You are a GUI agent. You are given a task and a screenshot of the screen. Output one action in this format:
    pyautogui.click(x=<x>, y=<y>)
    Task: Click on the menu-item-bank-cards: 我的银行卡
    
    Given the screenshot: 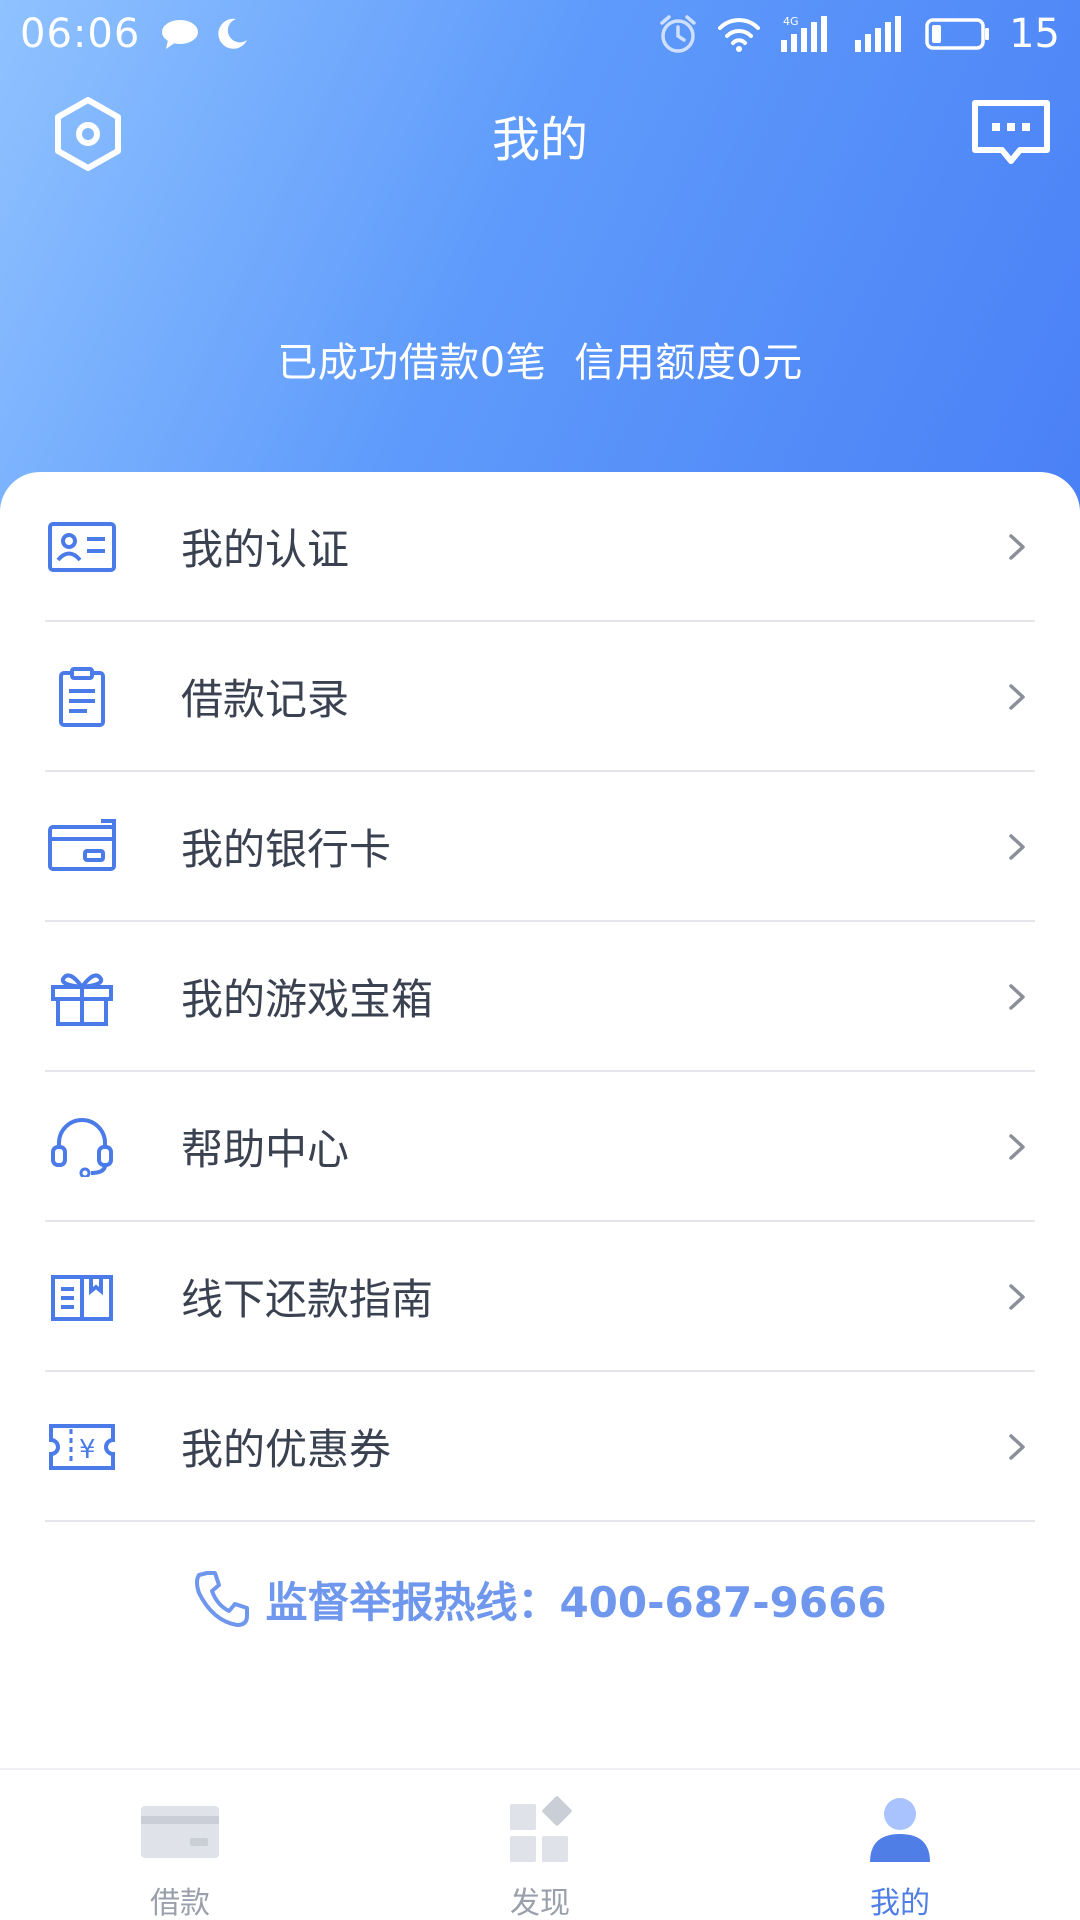 What is the action you would take?
    pyautogui.click(x=540, y=847)
    